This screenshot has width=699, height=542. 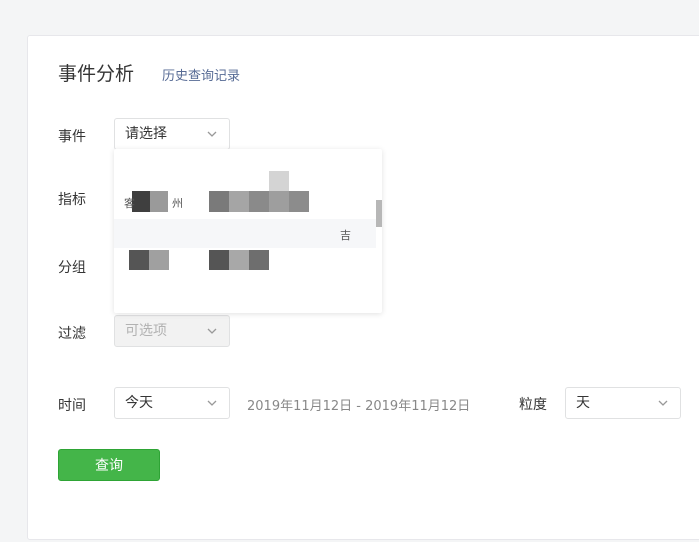 What do you see at coordinates (379, 213) in the screenshot?
I see `dropdown-scrollbar` at bounding box center [379, 213].